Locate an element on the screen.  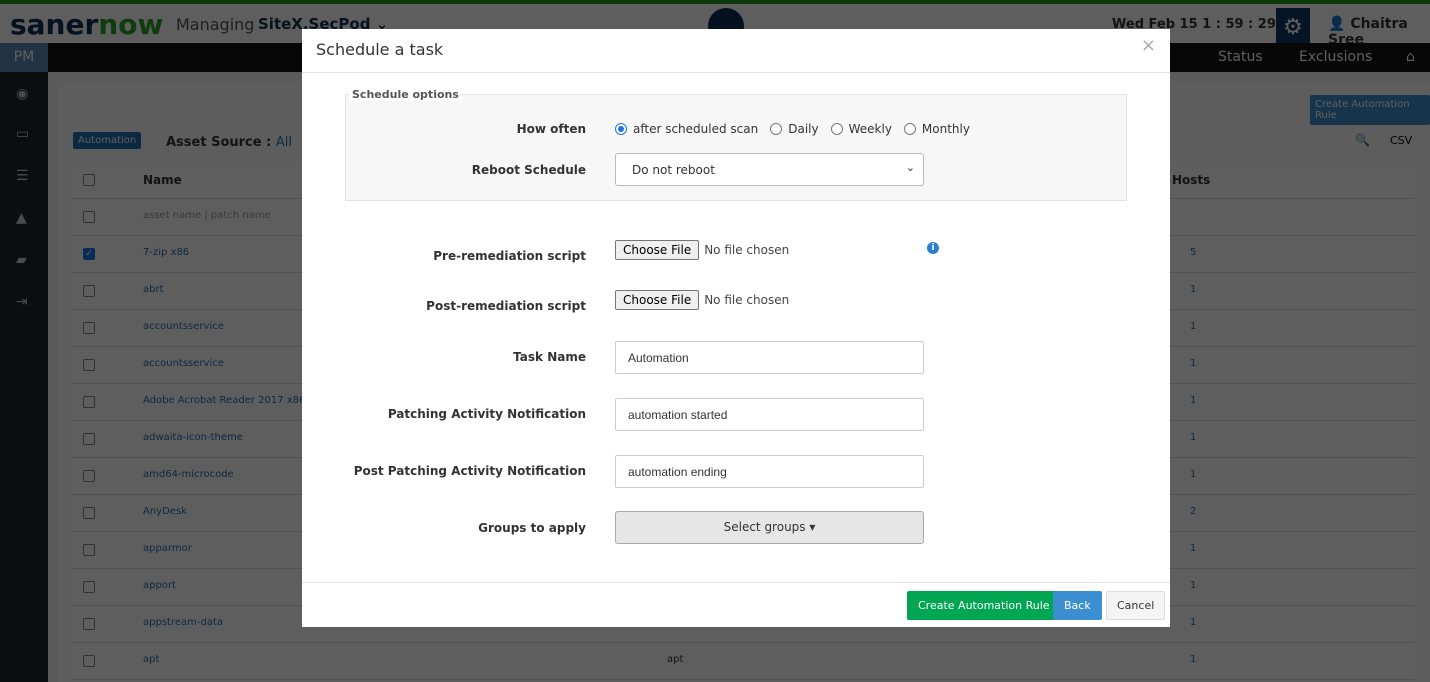
chevron-down-icon: ⌄ is located at coordinates (910, 167).